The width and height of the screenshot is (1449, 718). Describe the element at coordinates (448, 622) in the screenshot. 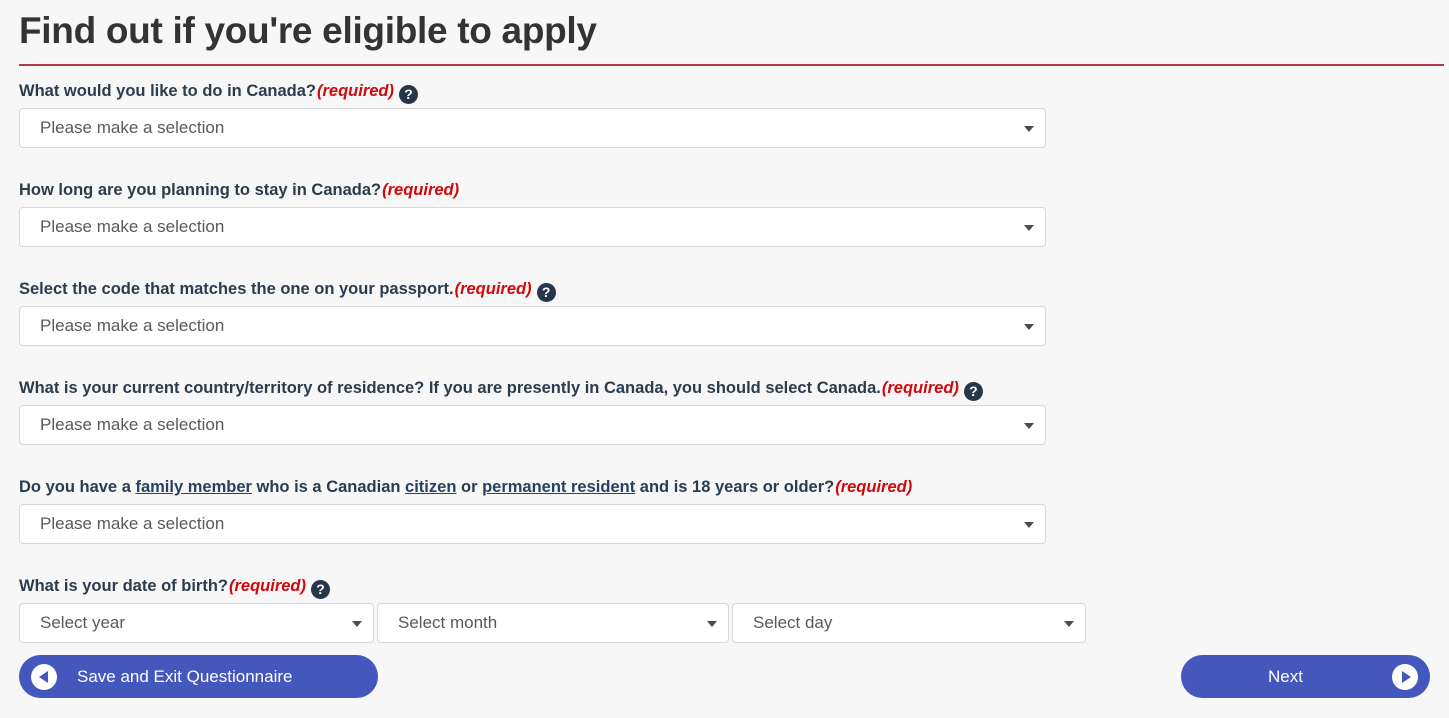

I see `select-birth-month-value: Select month` at that location.